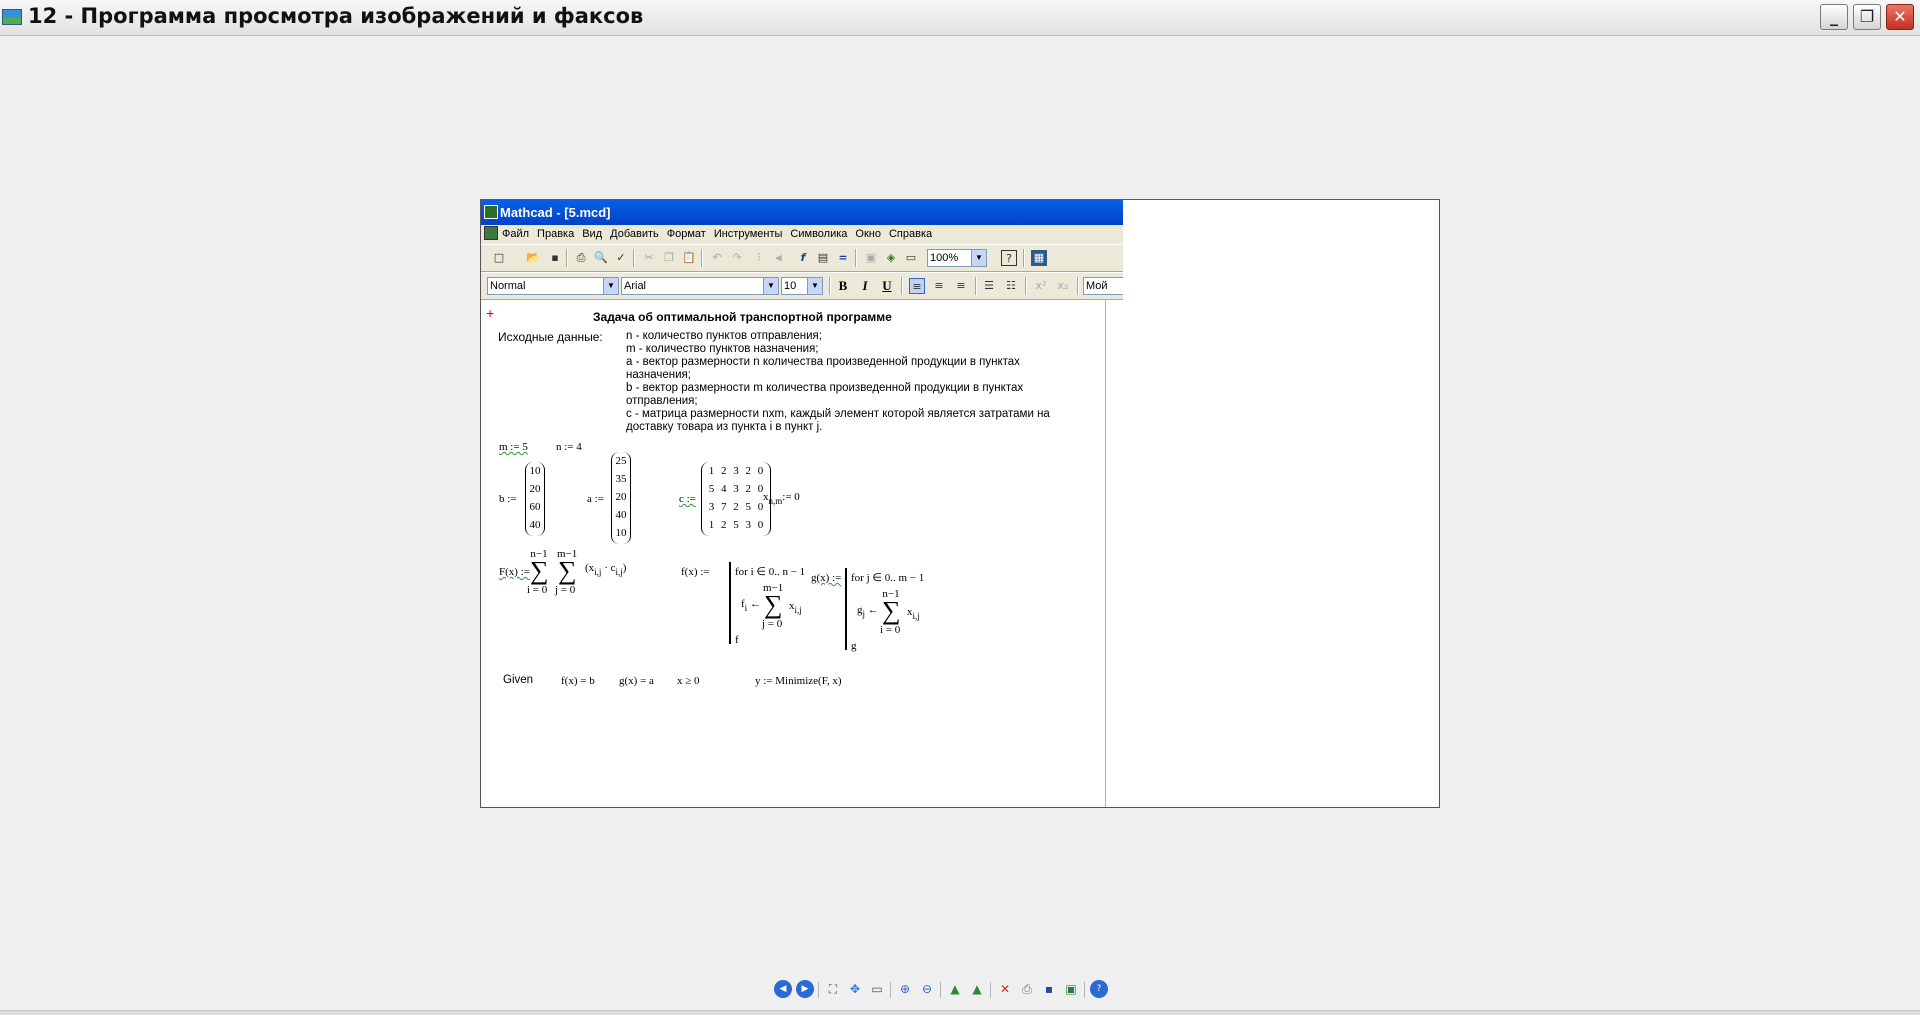 Image resolution: width=1920 pixels, height=1015 pixels. I want to click on g-return: g, so click(854, 646).